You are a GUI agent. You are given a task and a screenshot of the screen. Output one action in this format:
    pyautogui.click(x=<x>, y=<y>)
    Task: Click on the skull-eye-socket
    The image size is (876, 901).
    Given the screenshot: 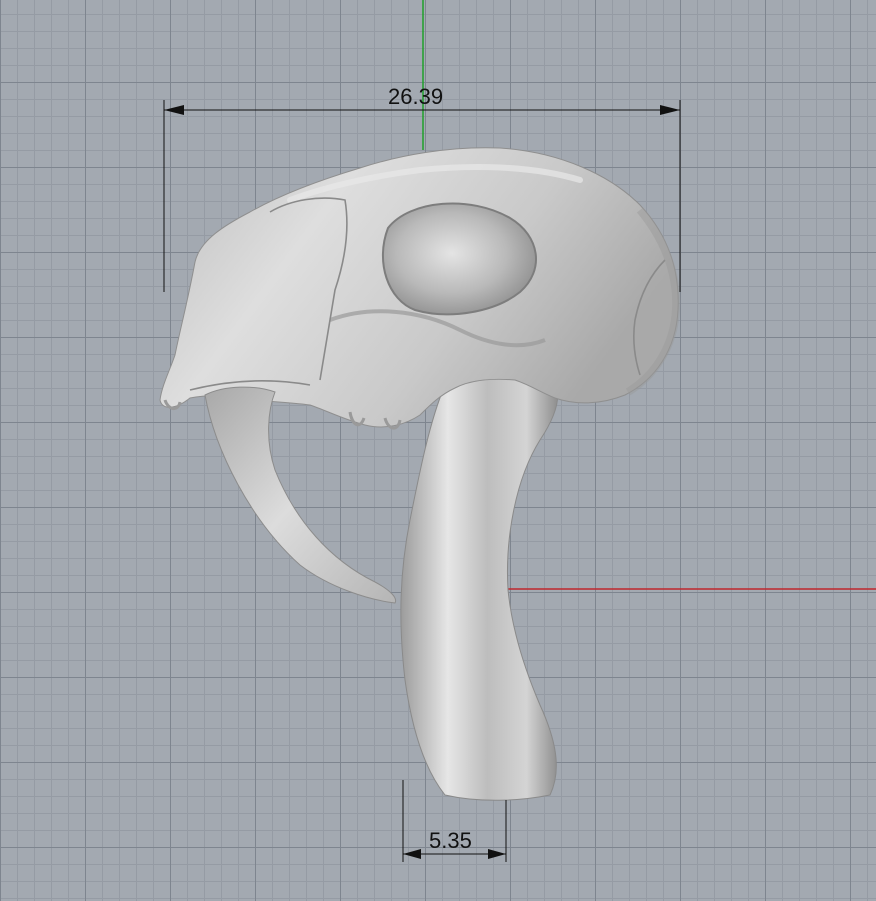 What is the action you would take?
    pyautogui.click(x=459, y=259)
    